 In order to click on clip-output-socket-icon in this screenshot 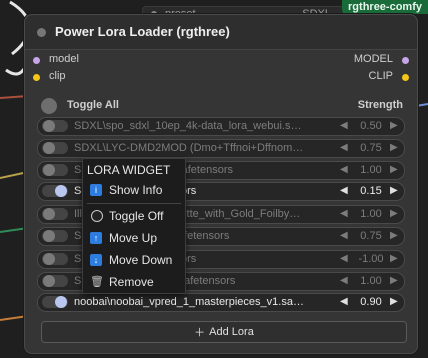, I will do `click(405, 77)`.